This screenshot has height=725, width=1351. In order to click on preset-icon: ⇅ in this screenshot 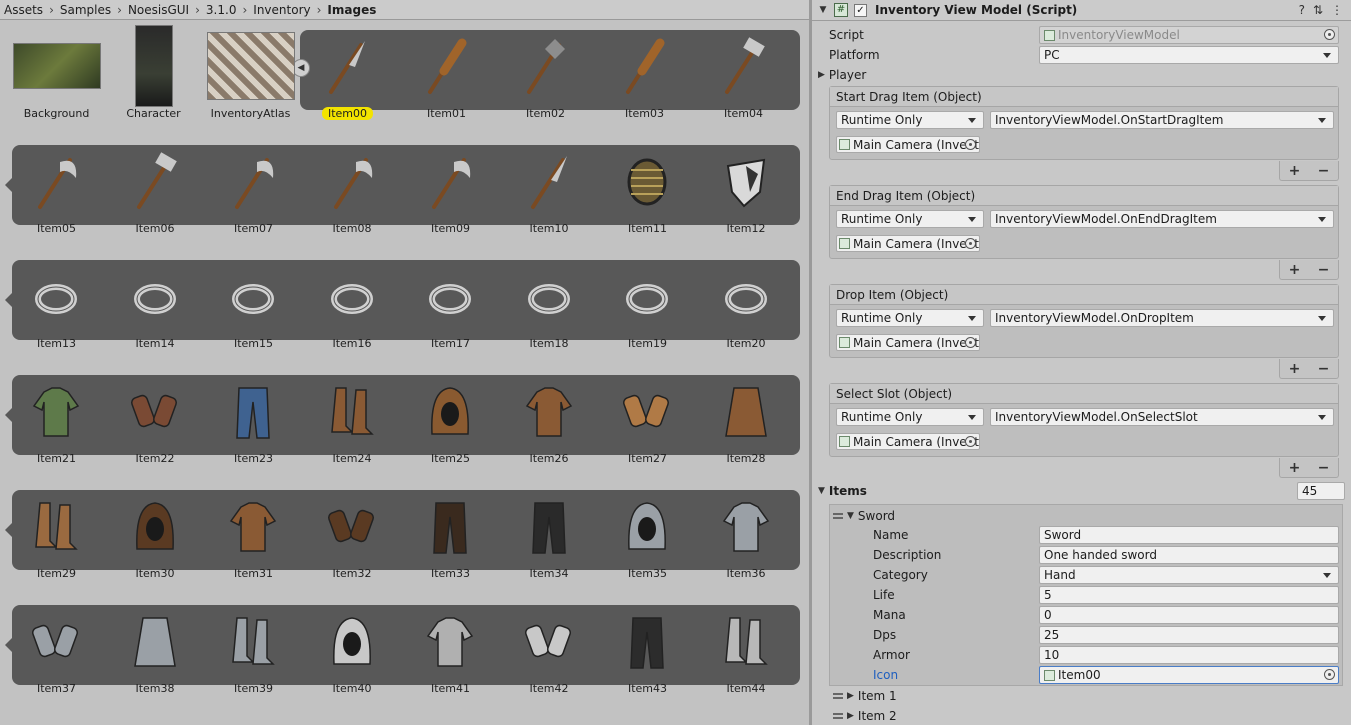, I will do `click(1318, 10)`.